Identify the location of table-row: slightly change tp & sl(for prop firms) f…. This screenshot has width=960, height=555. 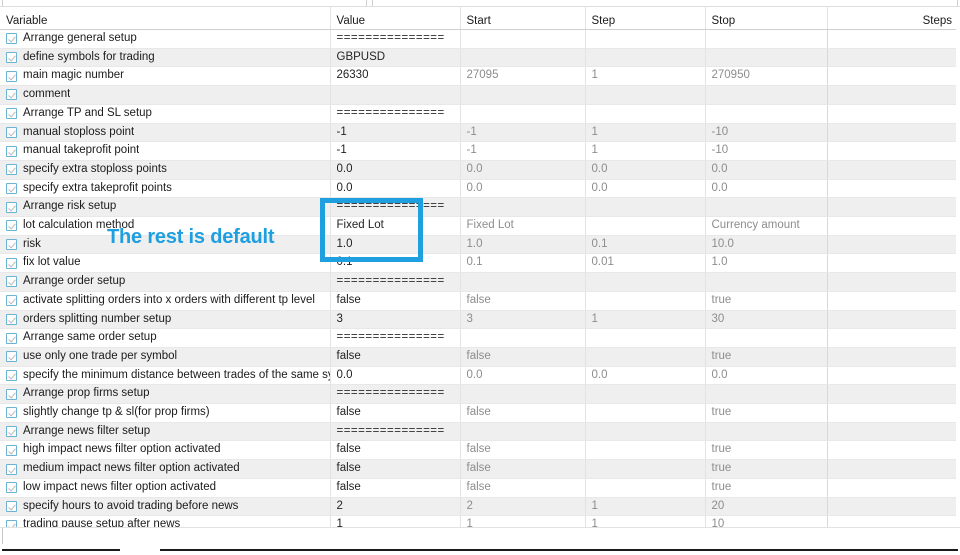
(478, 413).